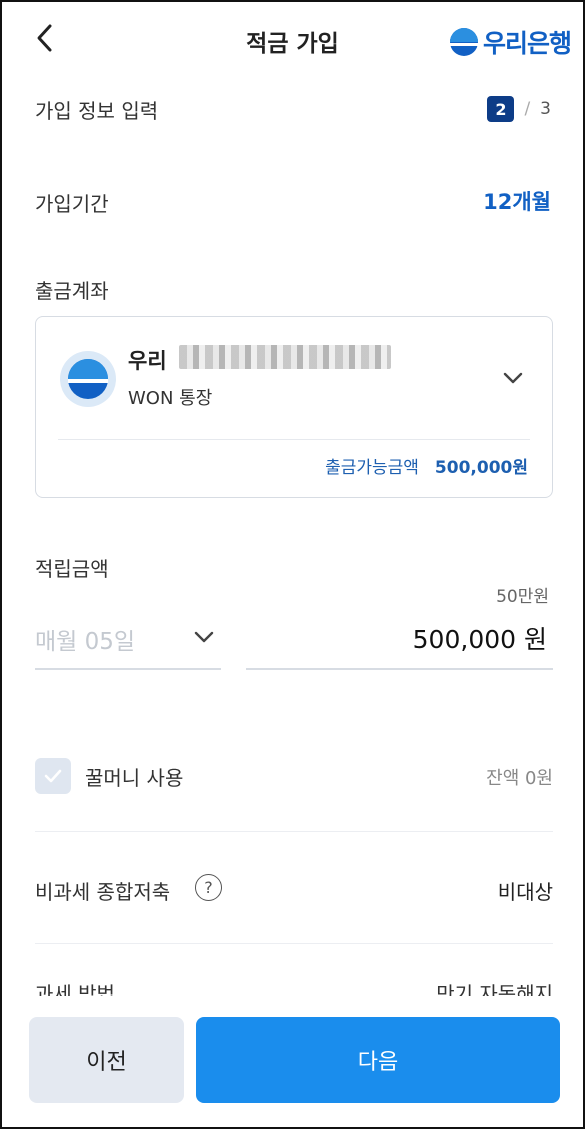 This screenshot has width=585, height=1129. I want to click on available-label: 출금가능금액, so click(372, 468).